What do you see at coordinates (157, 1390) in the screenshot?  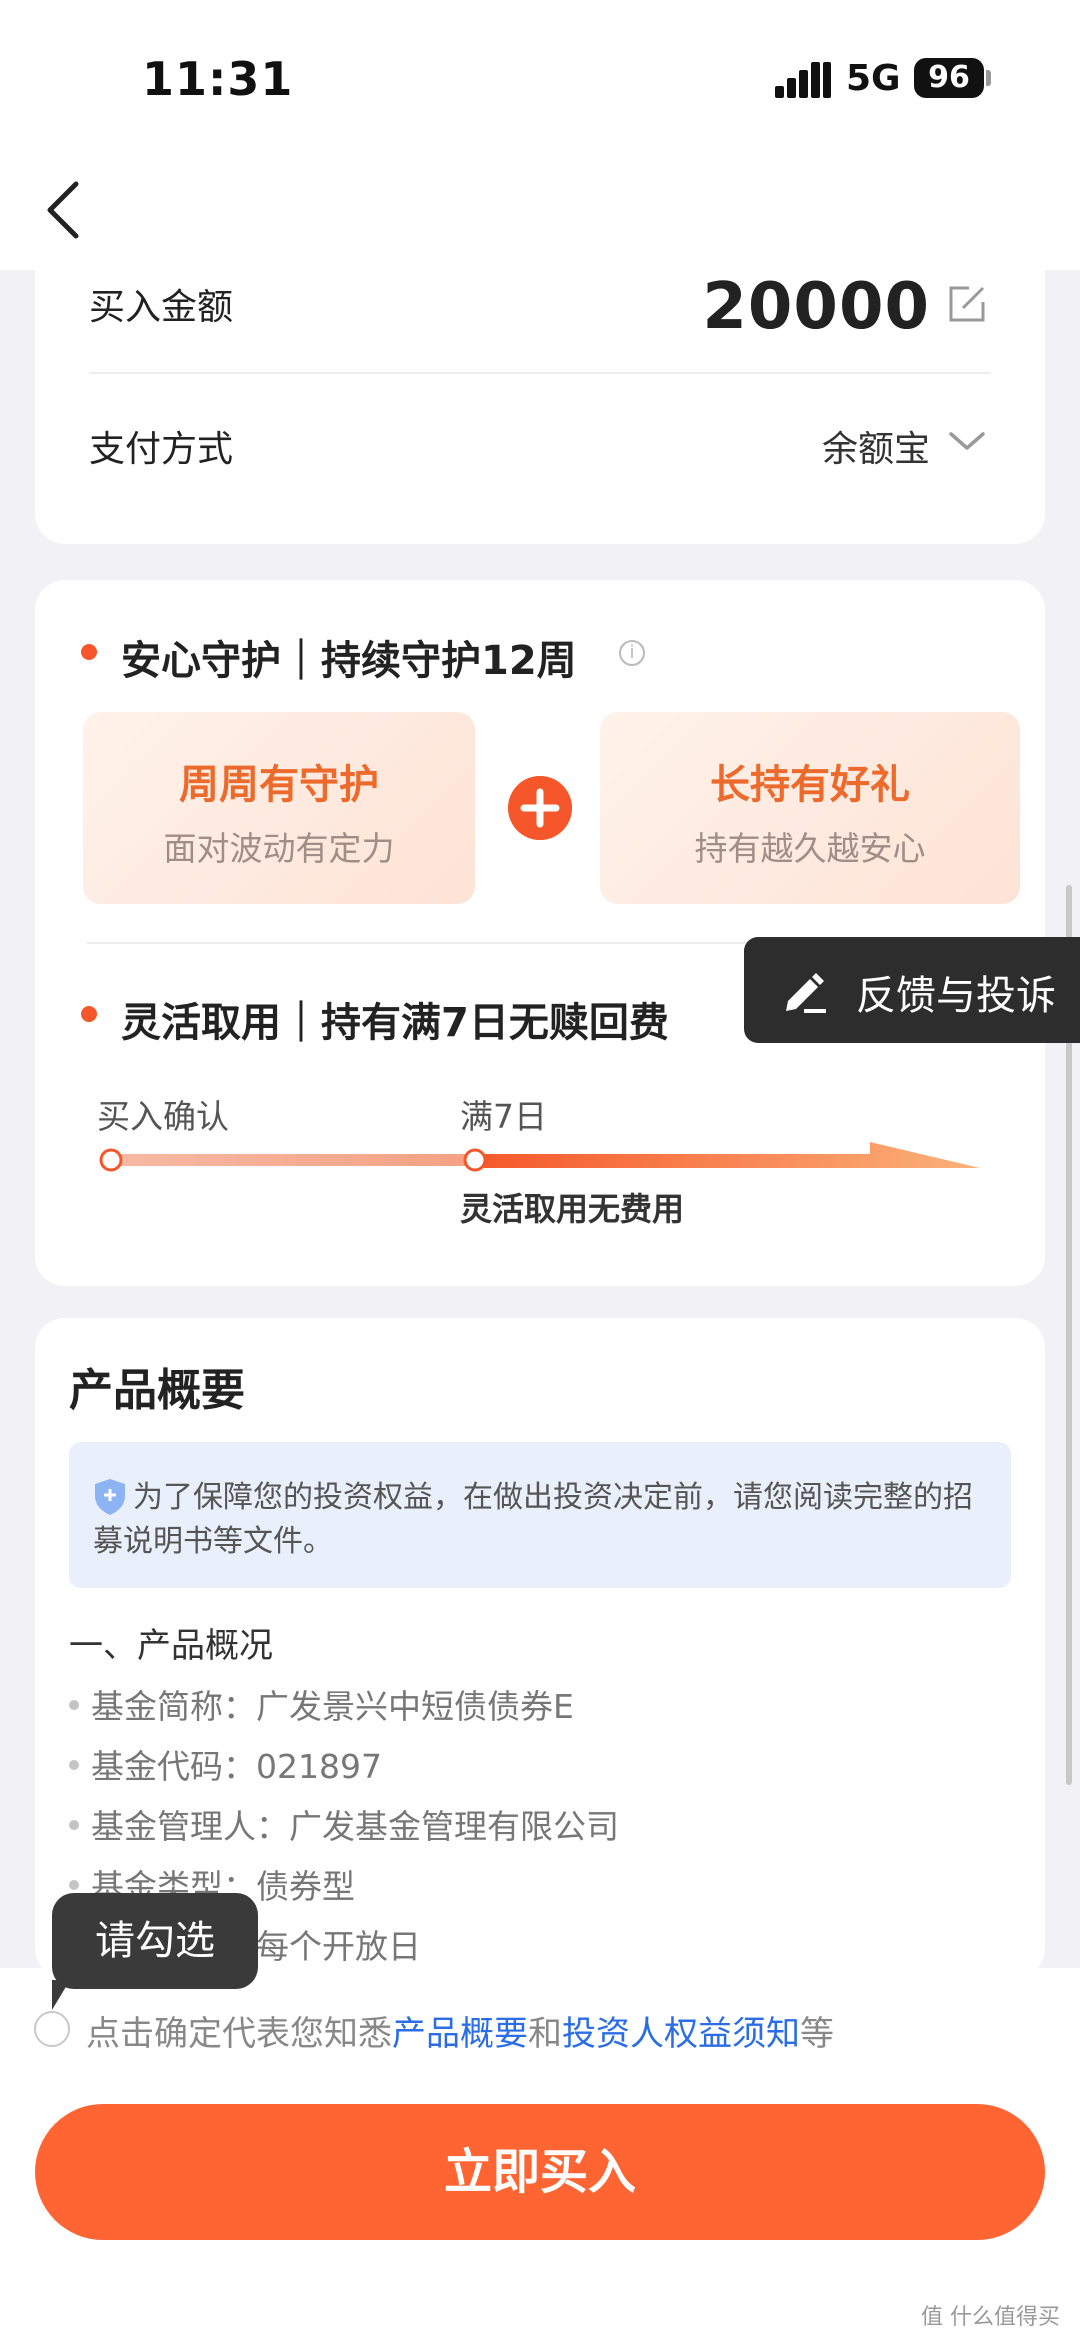 I see `product-summary-title: 产品概要` at bounding box center [157, 1390].